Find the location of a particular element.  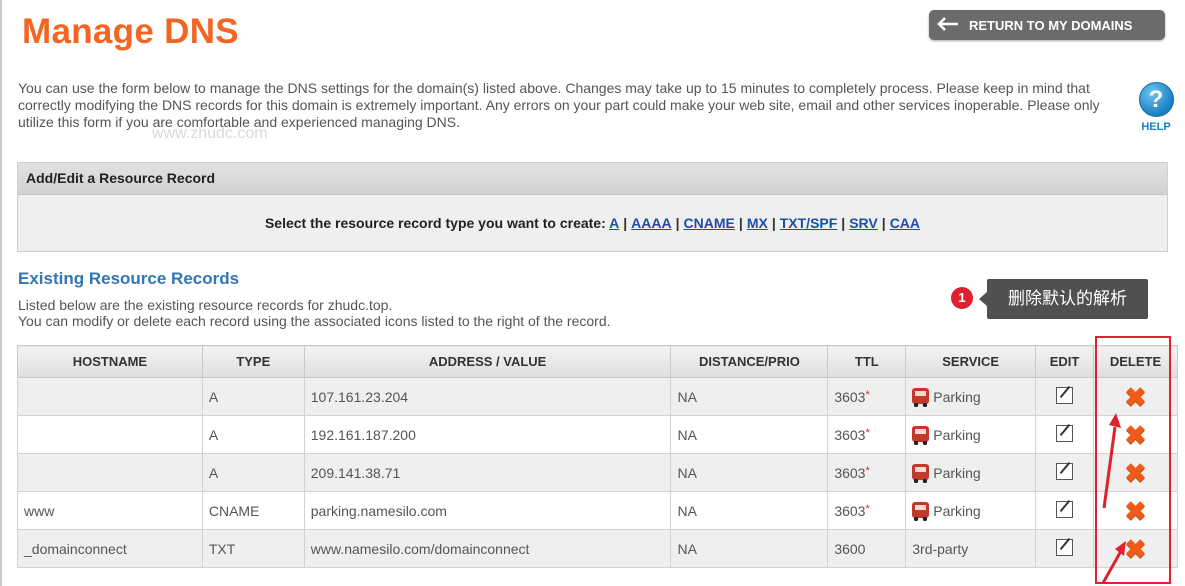

ttl-cell: 3600 is located at coordinates (867, 548).